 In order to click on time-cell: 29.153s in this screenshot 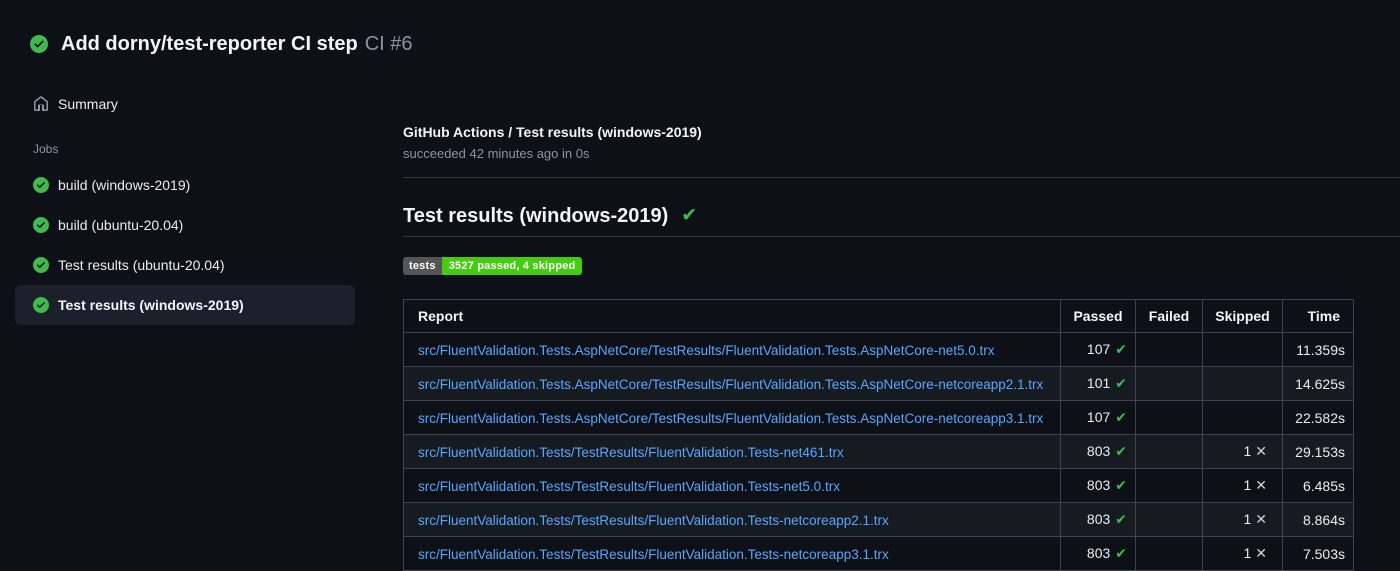, I will do `click(1318, 451)`.